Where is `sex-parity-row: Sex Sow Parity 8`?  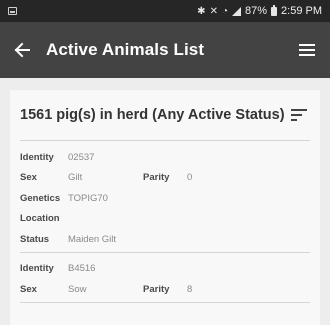
sex-parity-row: Sex Sow Parity 8 is located at coordinates (165, 289).